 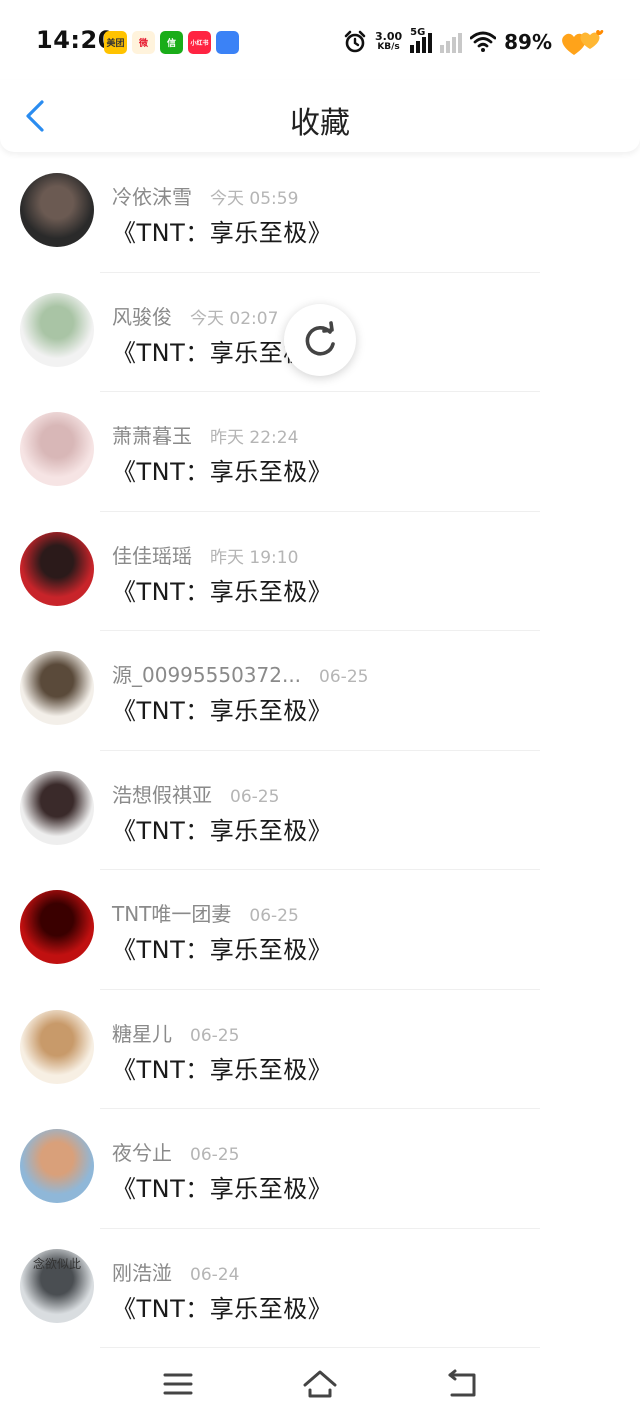 I want to click on username: 风骏俊, so click(x=142, y=315).